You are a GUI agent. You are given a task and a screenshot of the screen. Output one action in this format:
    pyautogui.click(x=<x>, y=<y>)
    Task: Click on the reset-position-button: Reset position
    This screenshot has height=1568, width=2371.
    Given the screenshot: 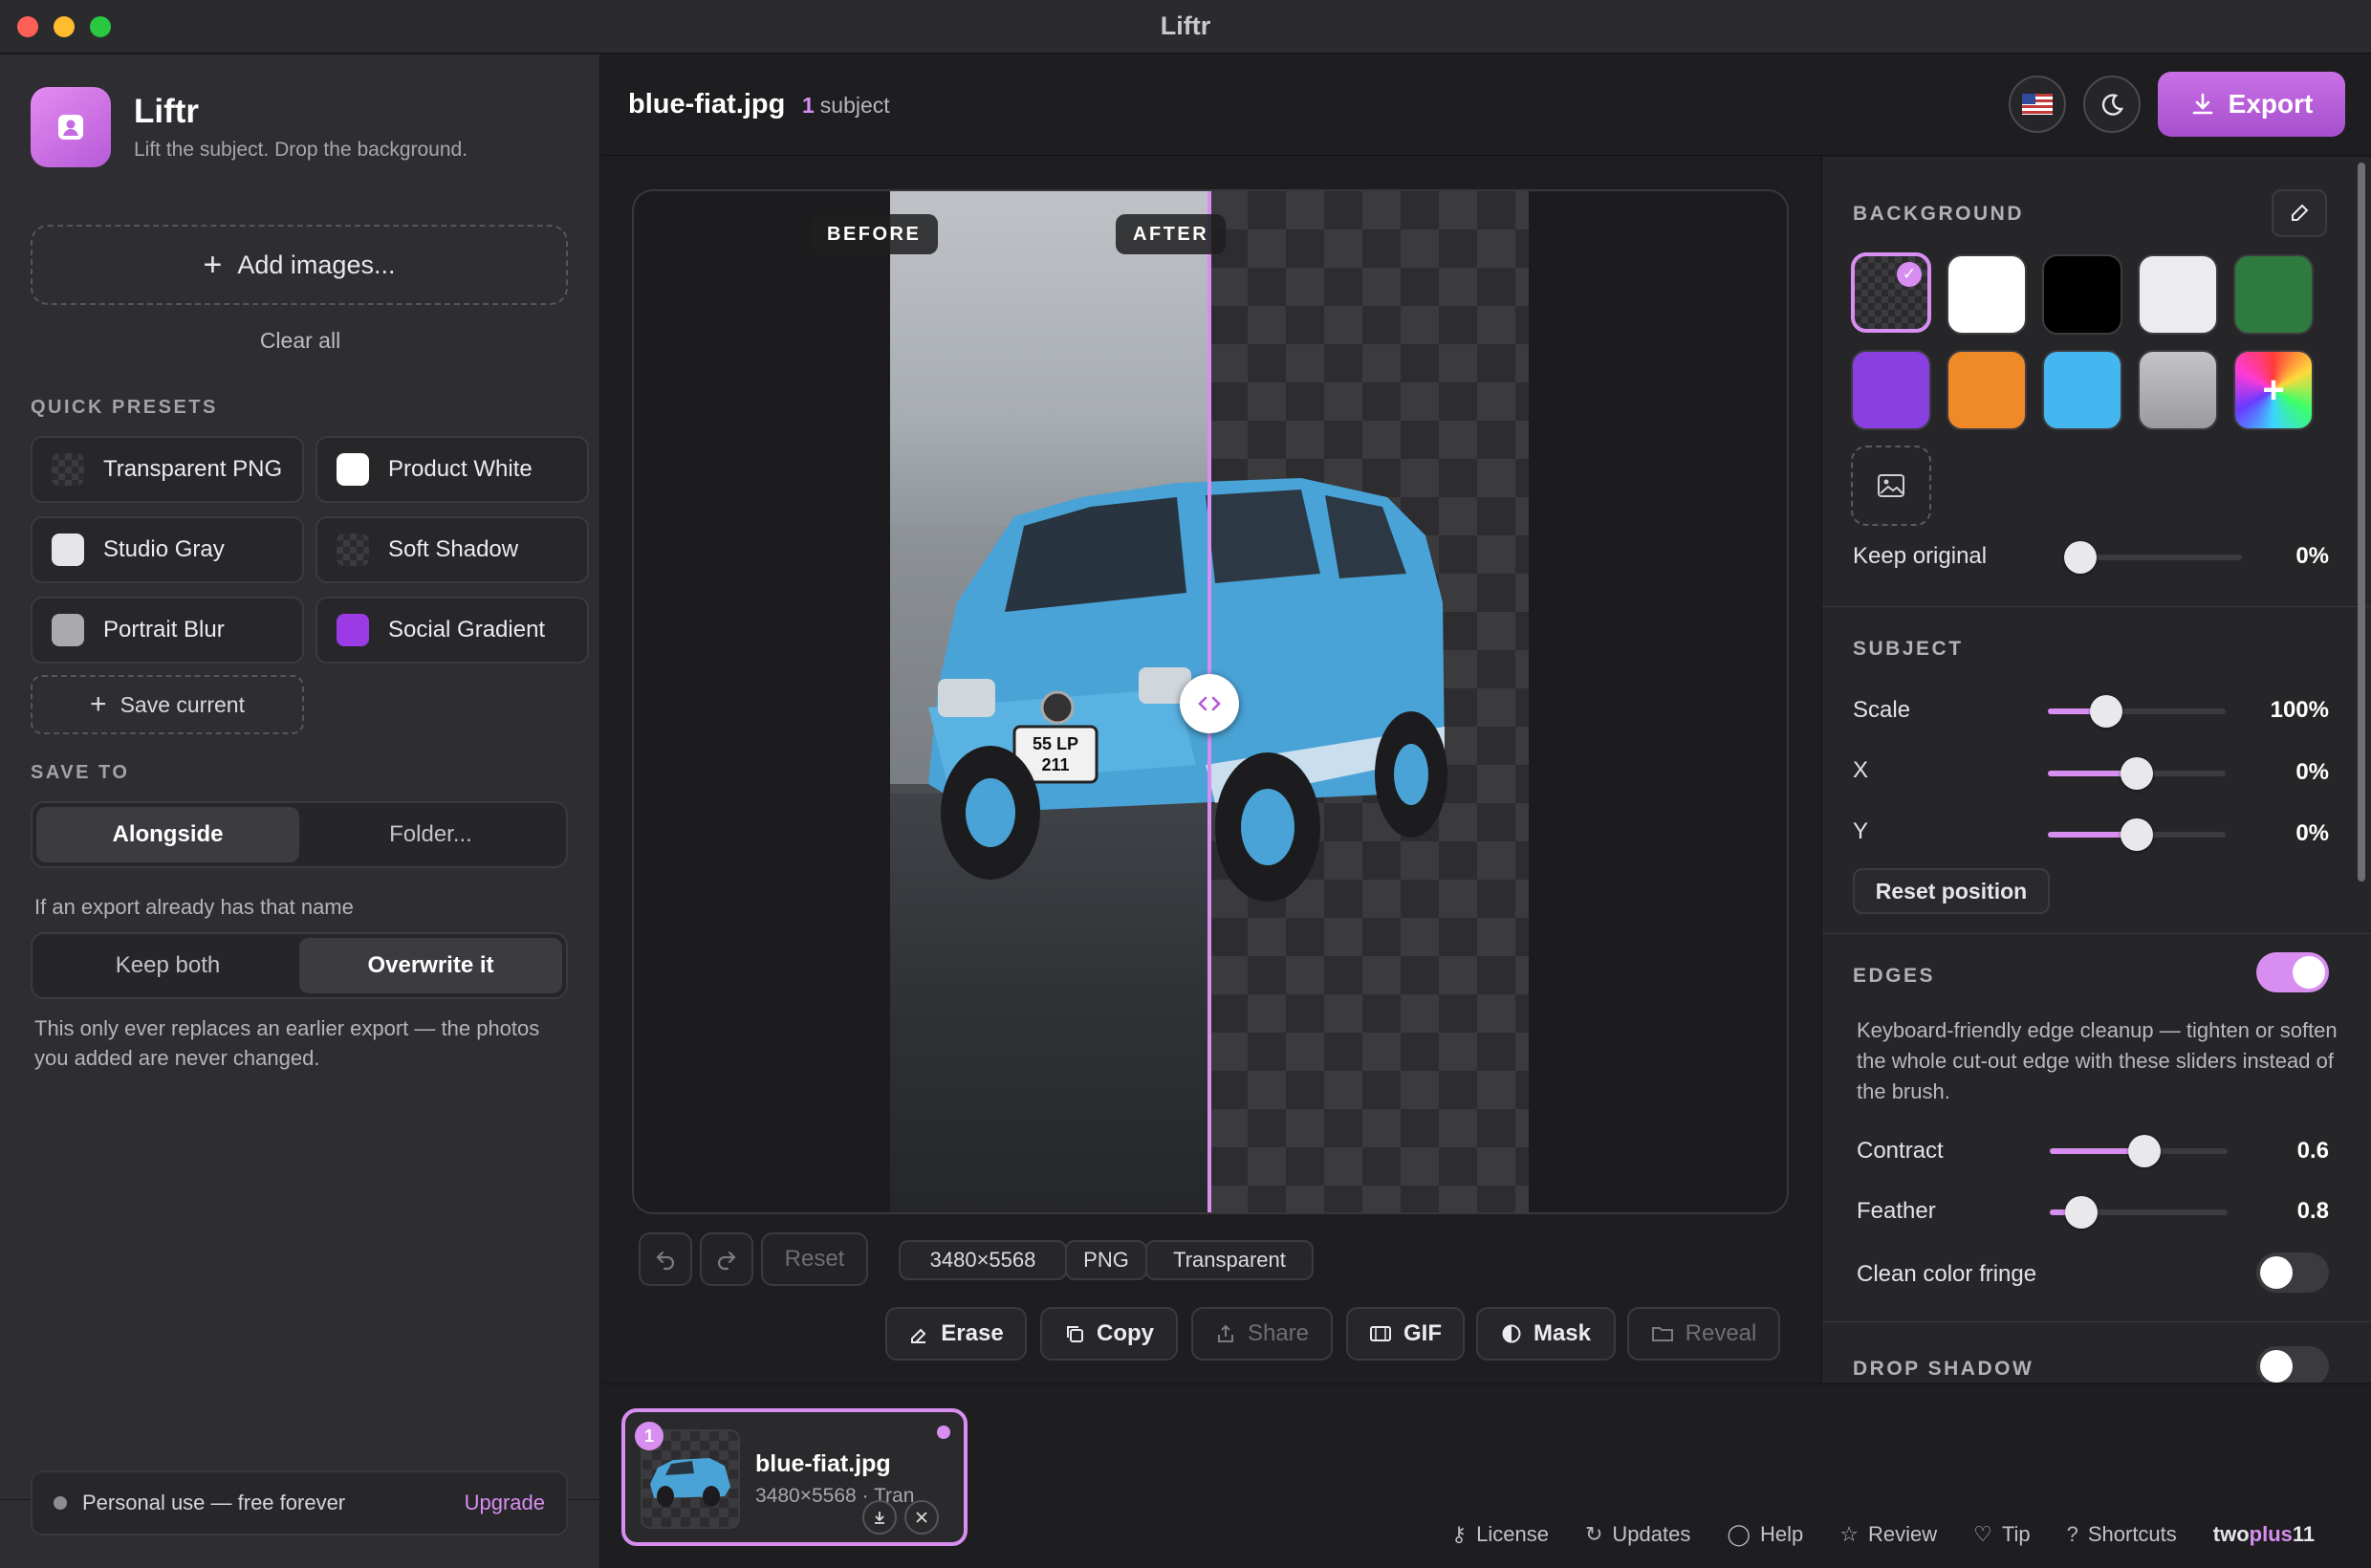 What is the action you would take?
    pyautogui.click(x=1951, y=891)
    